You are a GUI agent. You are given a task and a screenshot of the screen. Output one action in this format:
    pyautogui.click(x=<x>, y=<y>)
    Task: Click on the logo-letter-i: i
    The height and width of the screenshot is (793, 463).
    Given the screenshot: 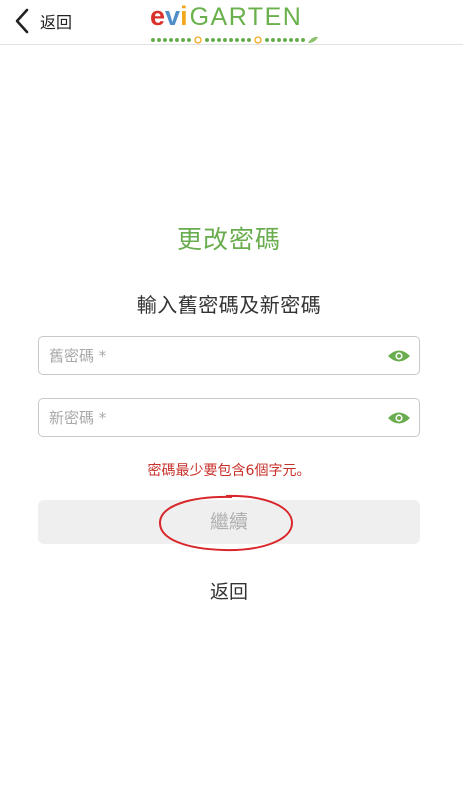 What is the action you would take?
    pyautogui.click(x=184, y=16)
    